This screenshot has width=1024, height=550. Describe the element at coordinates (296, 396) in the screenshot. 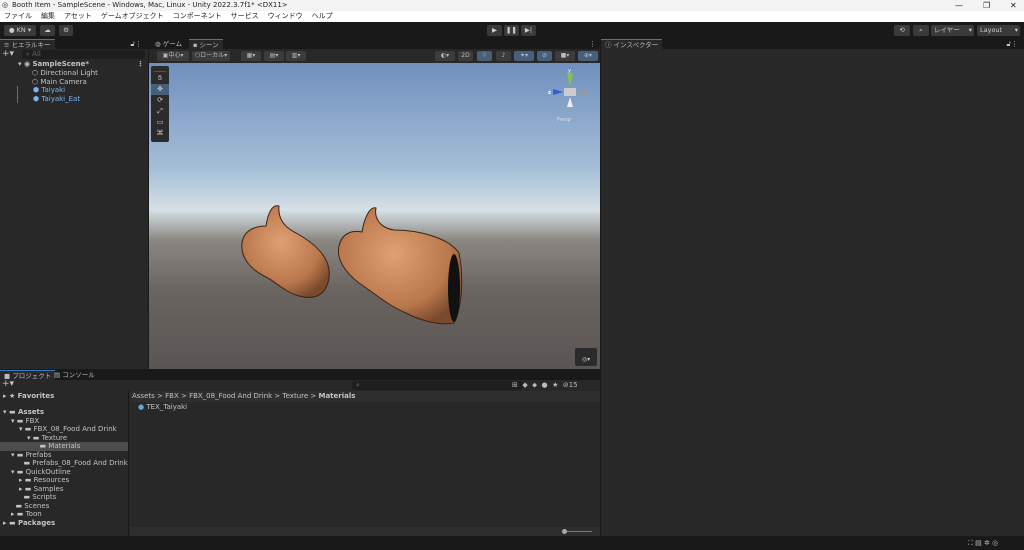

I see `breadcrumb-item: Texture` at that location.